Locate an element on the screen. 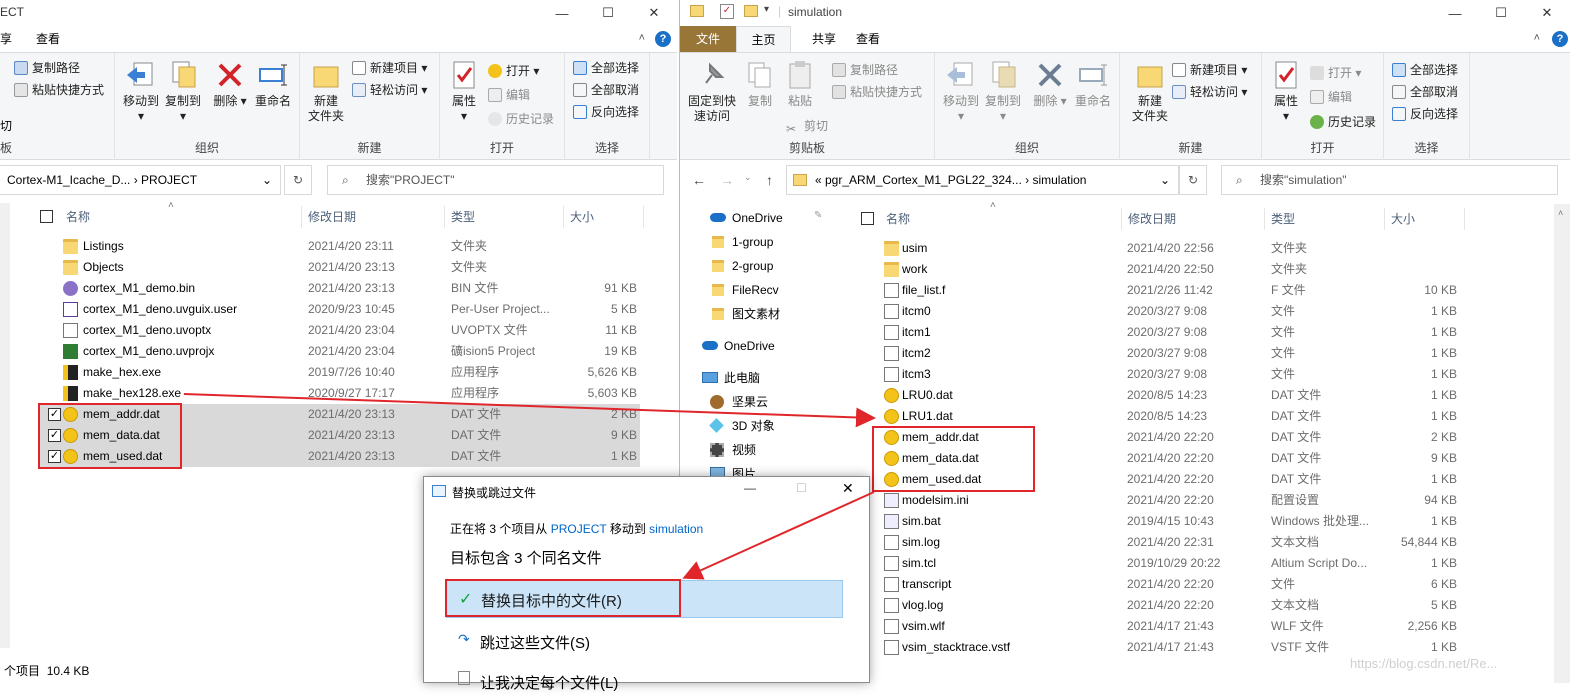  delete-button: 删除 ▾ is located at coordinates (1050, 84).